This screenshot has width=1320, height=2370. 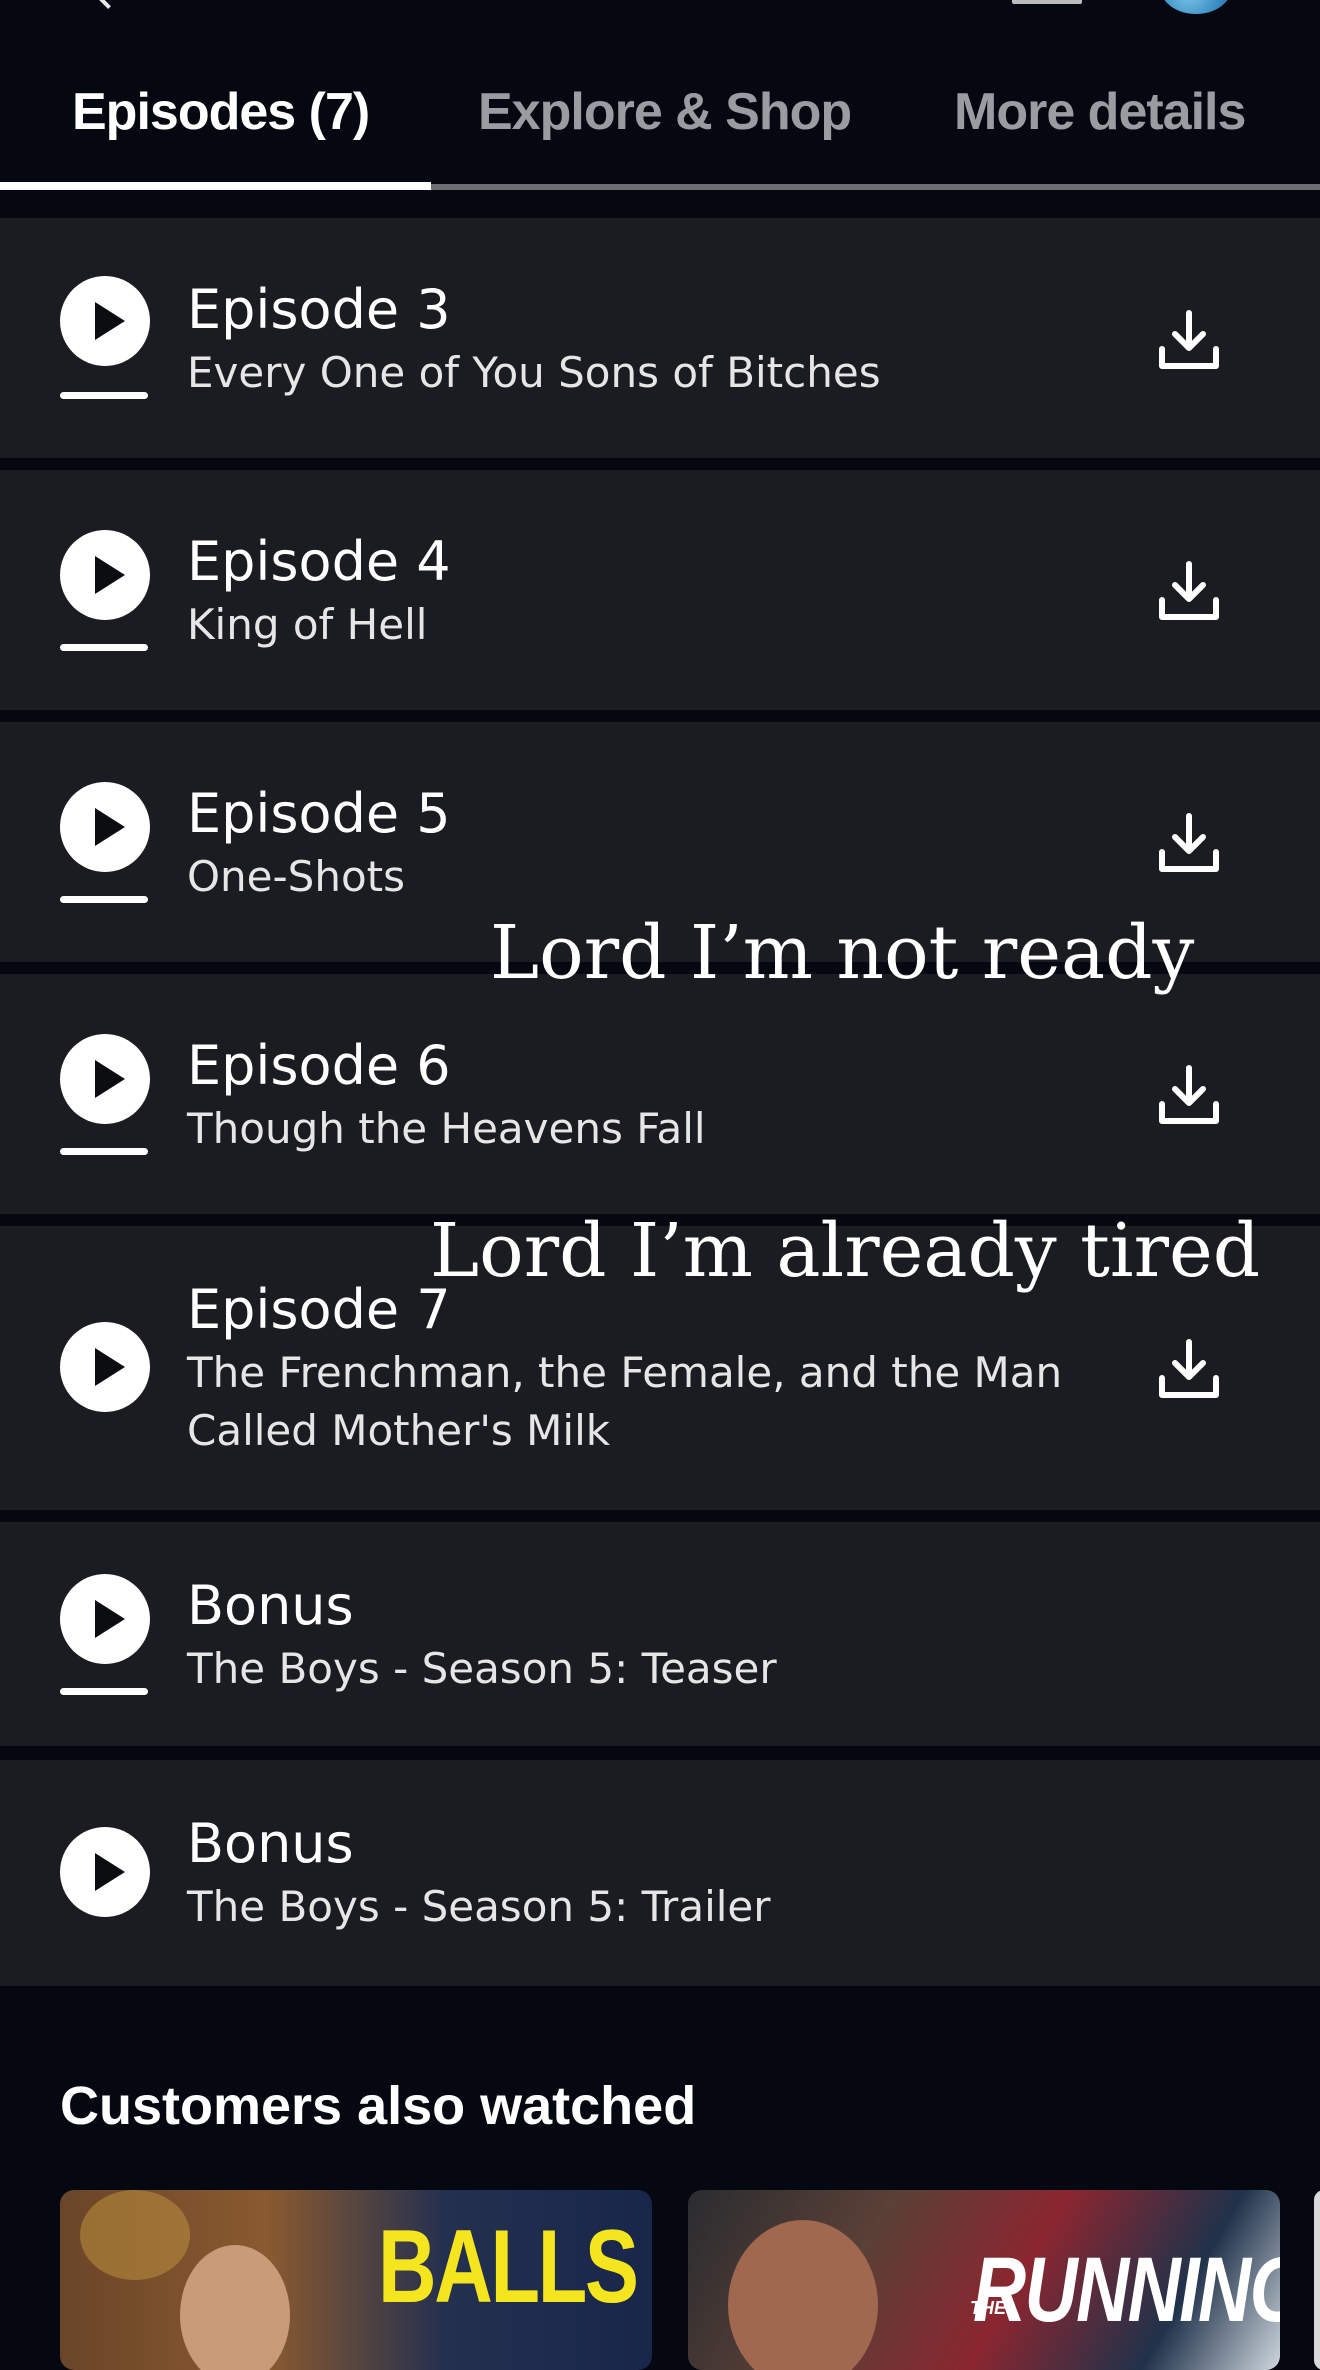 I want to click on episode-title: Episode 4, so click(x=319, y=561).